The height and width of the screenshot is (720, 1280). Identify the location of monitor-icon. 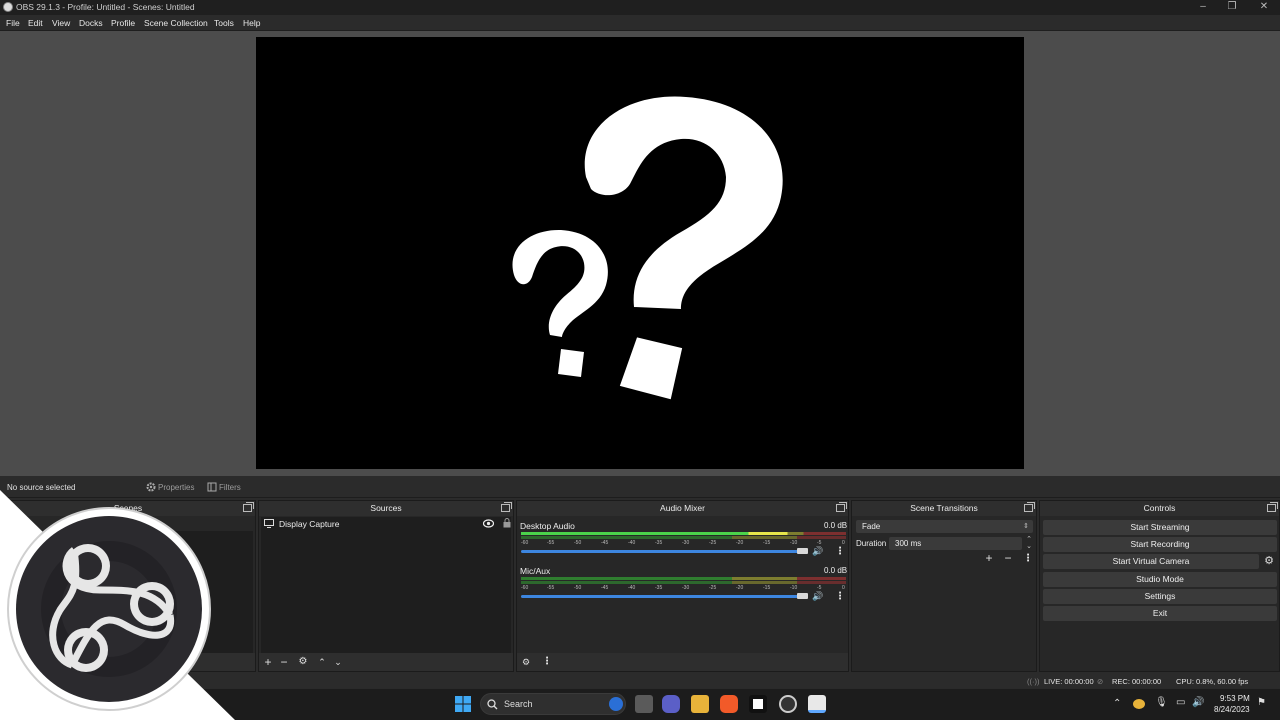
(269, 523).